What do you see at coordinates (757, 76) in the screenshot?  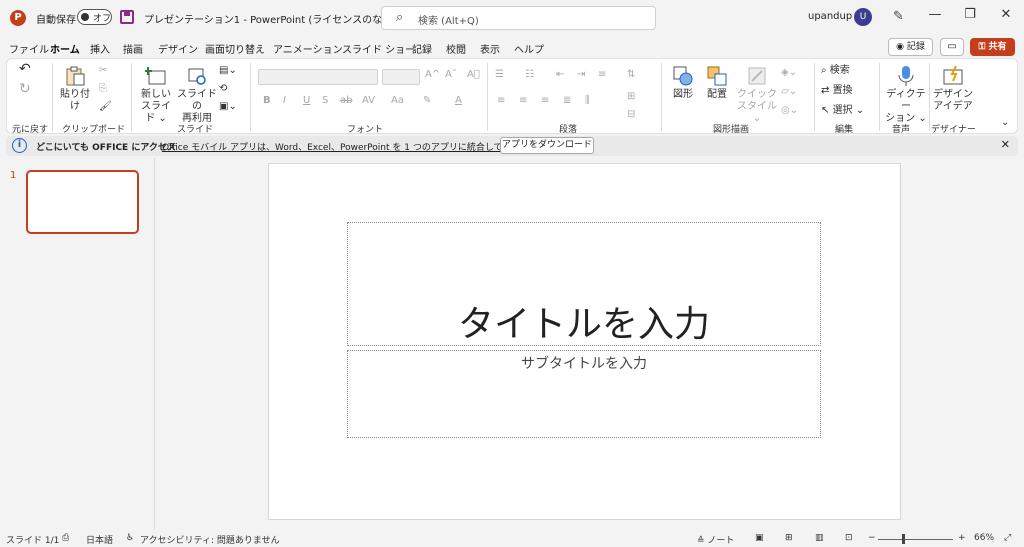 I see `quick-styles-icon` at bounding box center [757, 76].